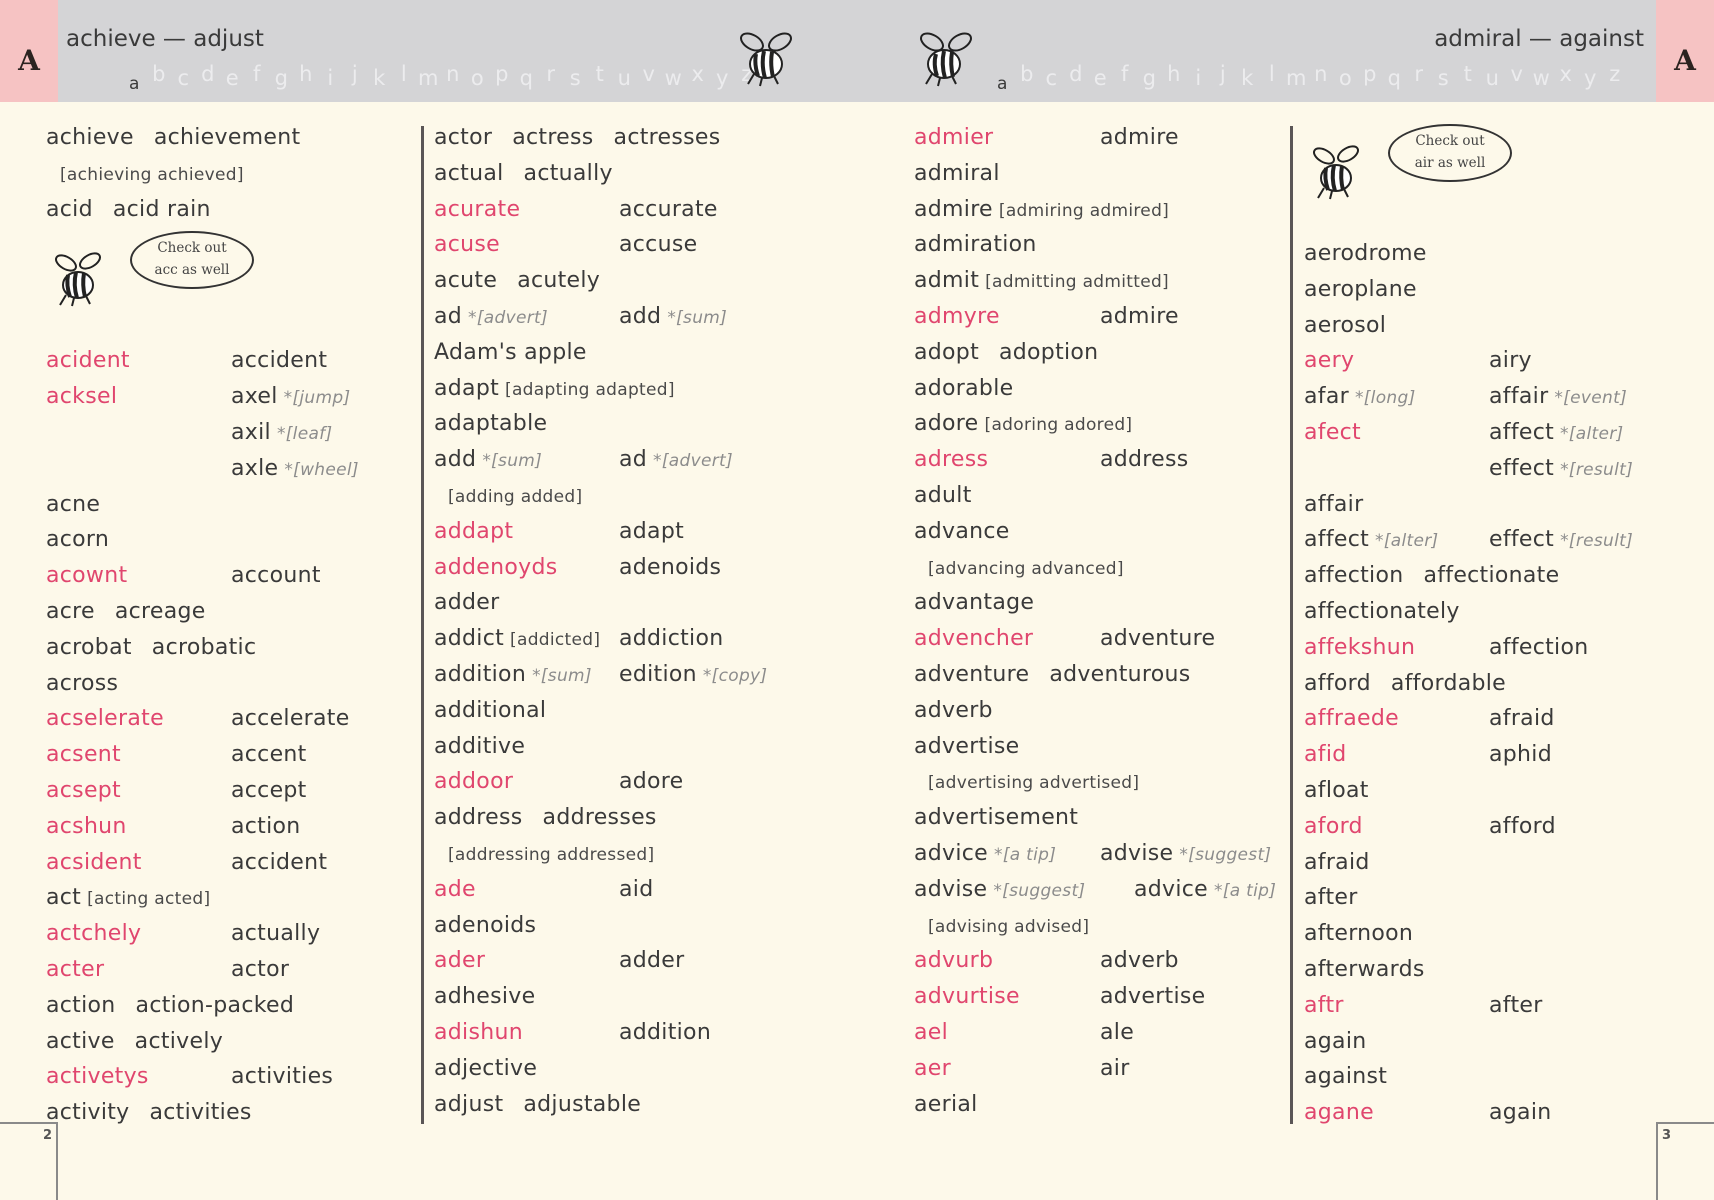 Image resolution: width=1714 pixels, height=1200 pixels. What do you see at coordinates (599, 818) in the screenshot?
I see `headword: addresses` at bounding box center [599, 818].